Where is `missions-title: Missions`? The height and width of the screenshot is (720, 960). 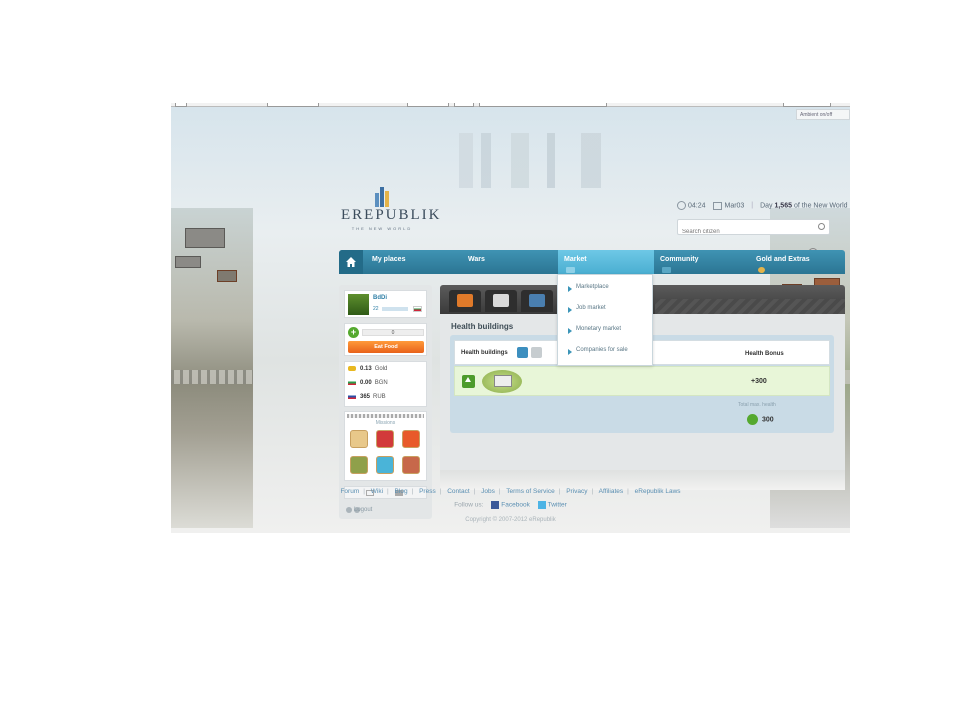 missions-title: Missions is located at coordinates (385, 423).